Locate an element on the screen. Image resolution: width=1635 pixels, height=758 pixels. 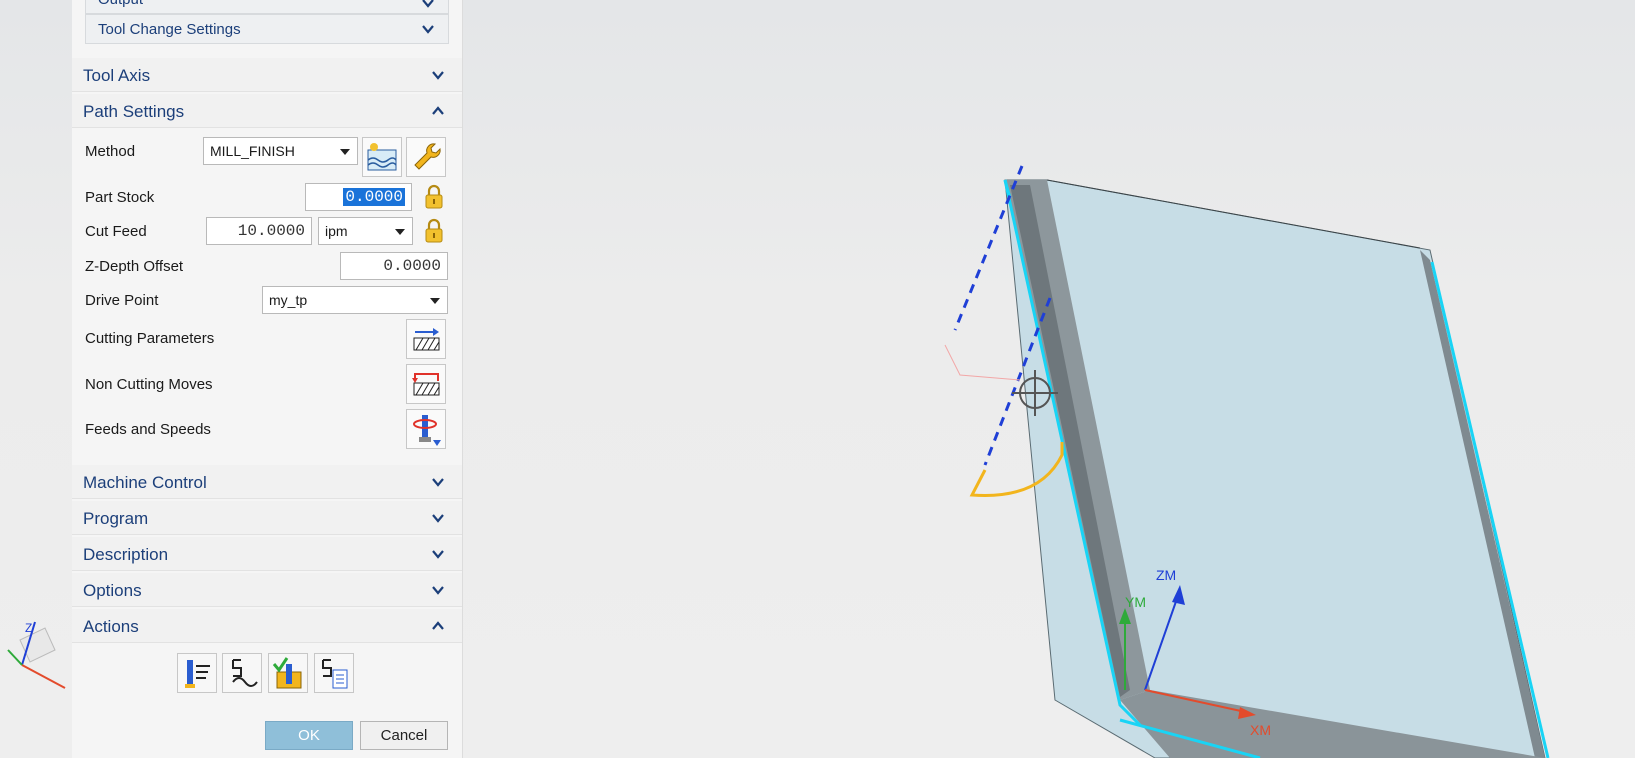
cutting-parameters-button is located at coordinates (426, 339).